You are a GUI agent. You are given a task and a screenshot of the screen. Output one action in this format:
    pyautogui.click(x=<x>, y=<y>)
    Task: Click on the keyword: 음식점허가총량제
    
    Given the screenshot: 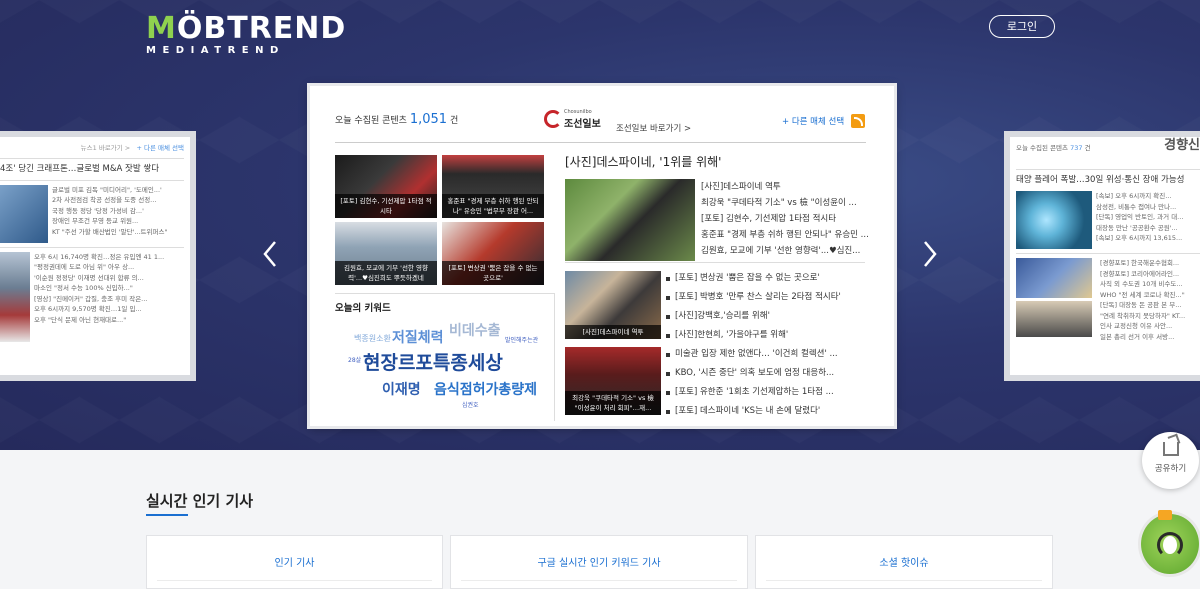 What is the action you would take?
    pyautogui.click(x=485, y=389)
    